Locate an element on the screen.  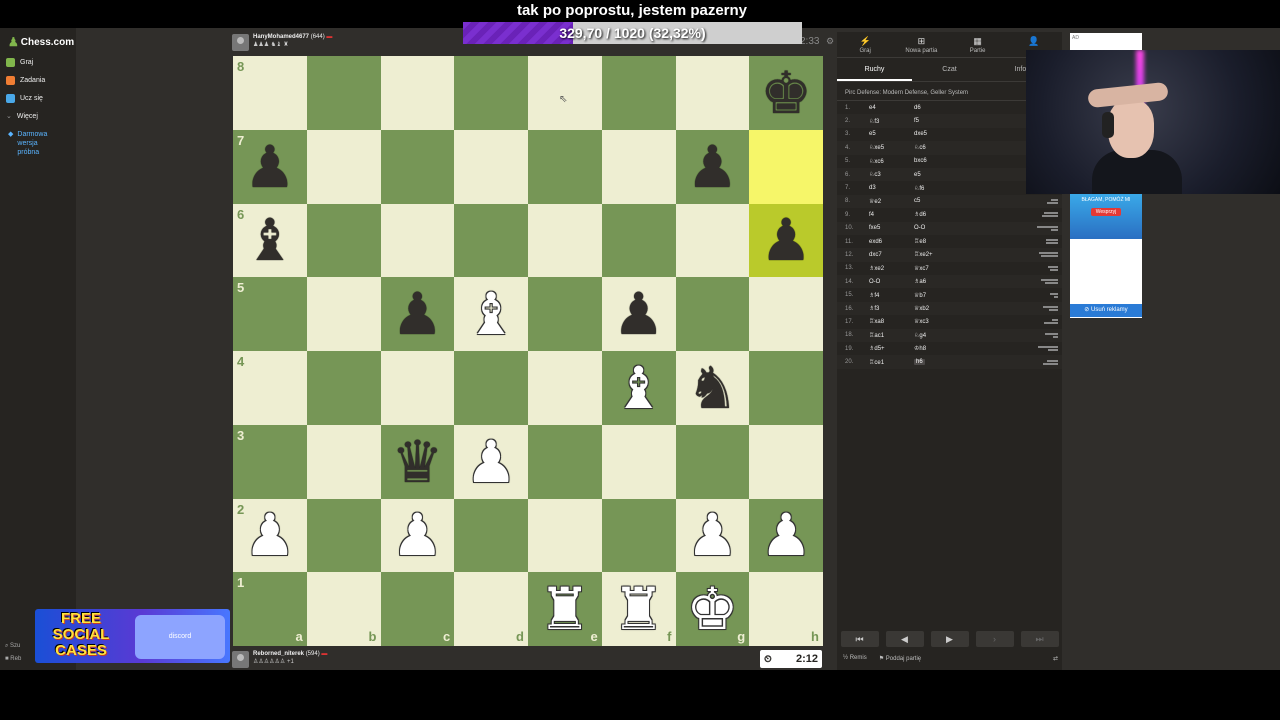
square-c7 is located at coordinates (417, 166).